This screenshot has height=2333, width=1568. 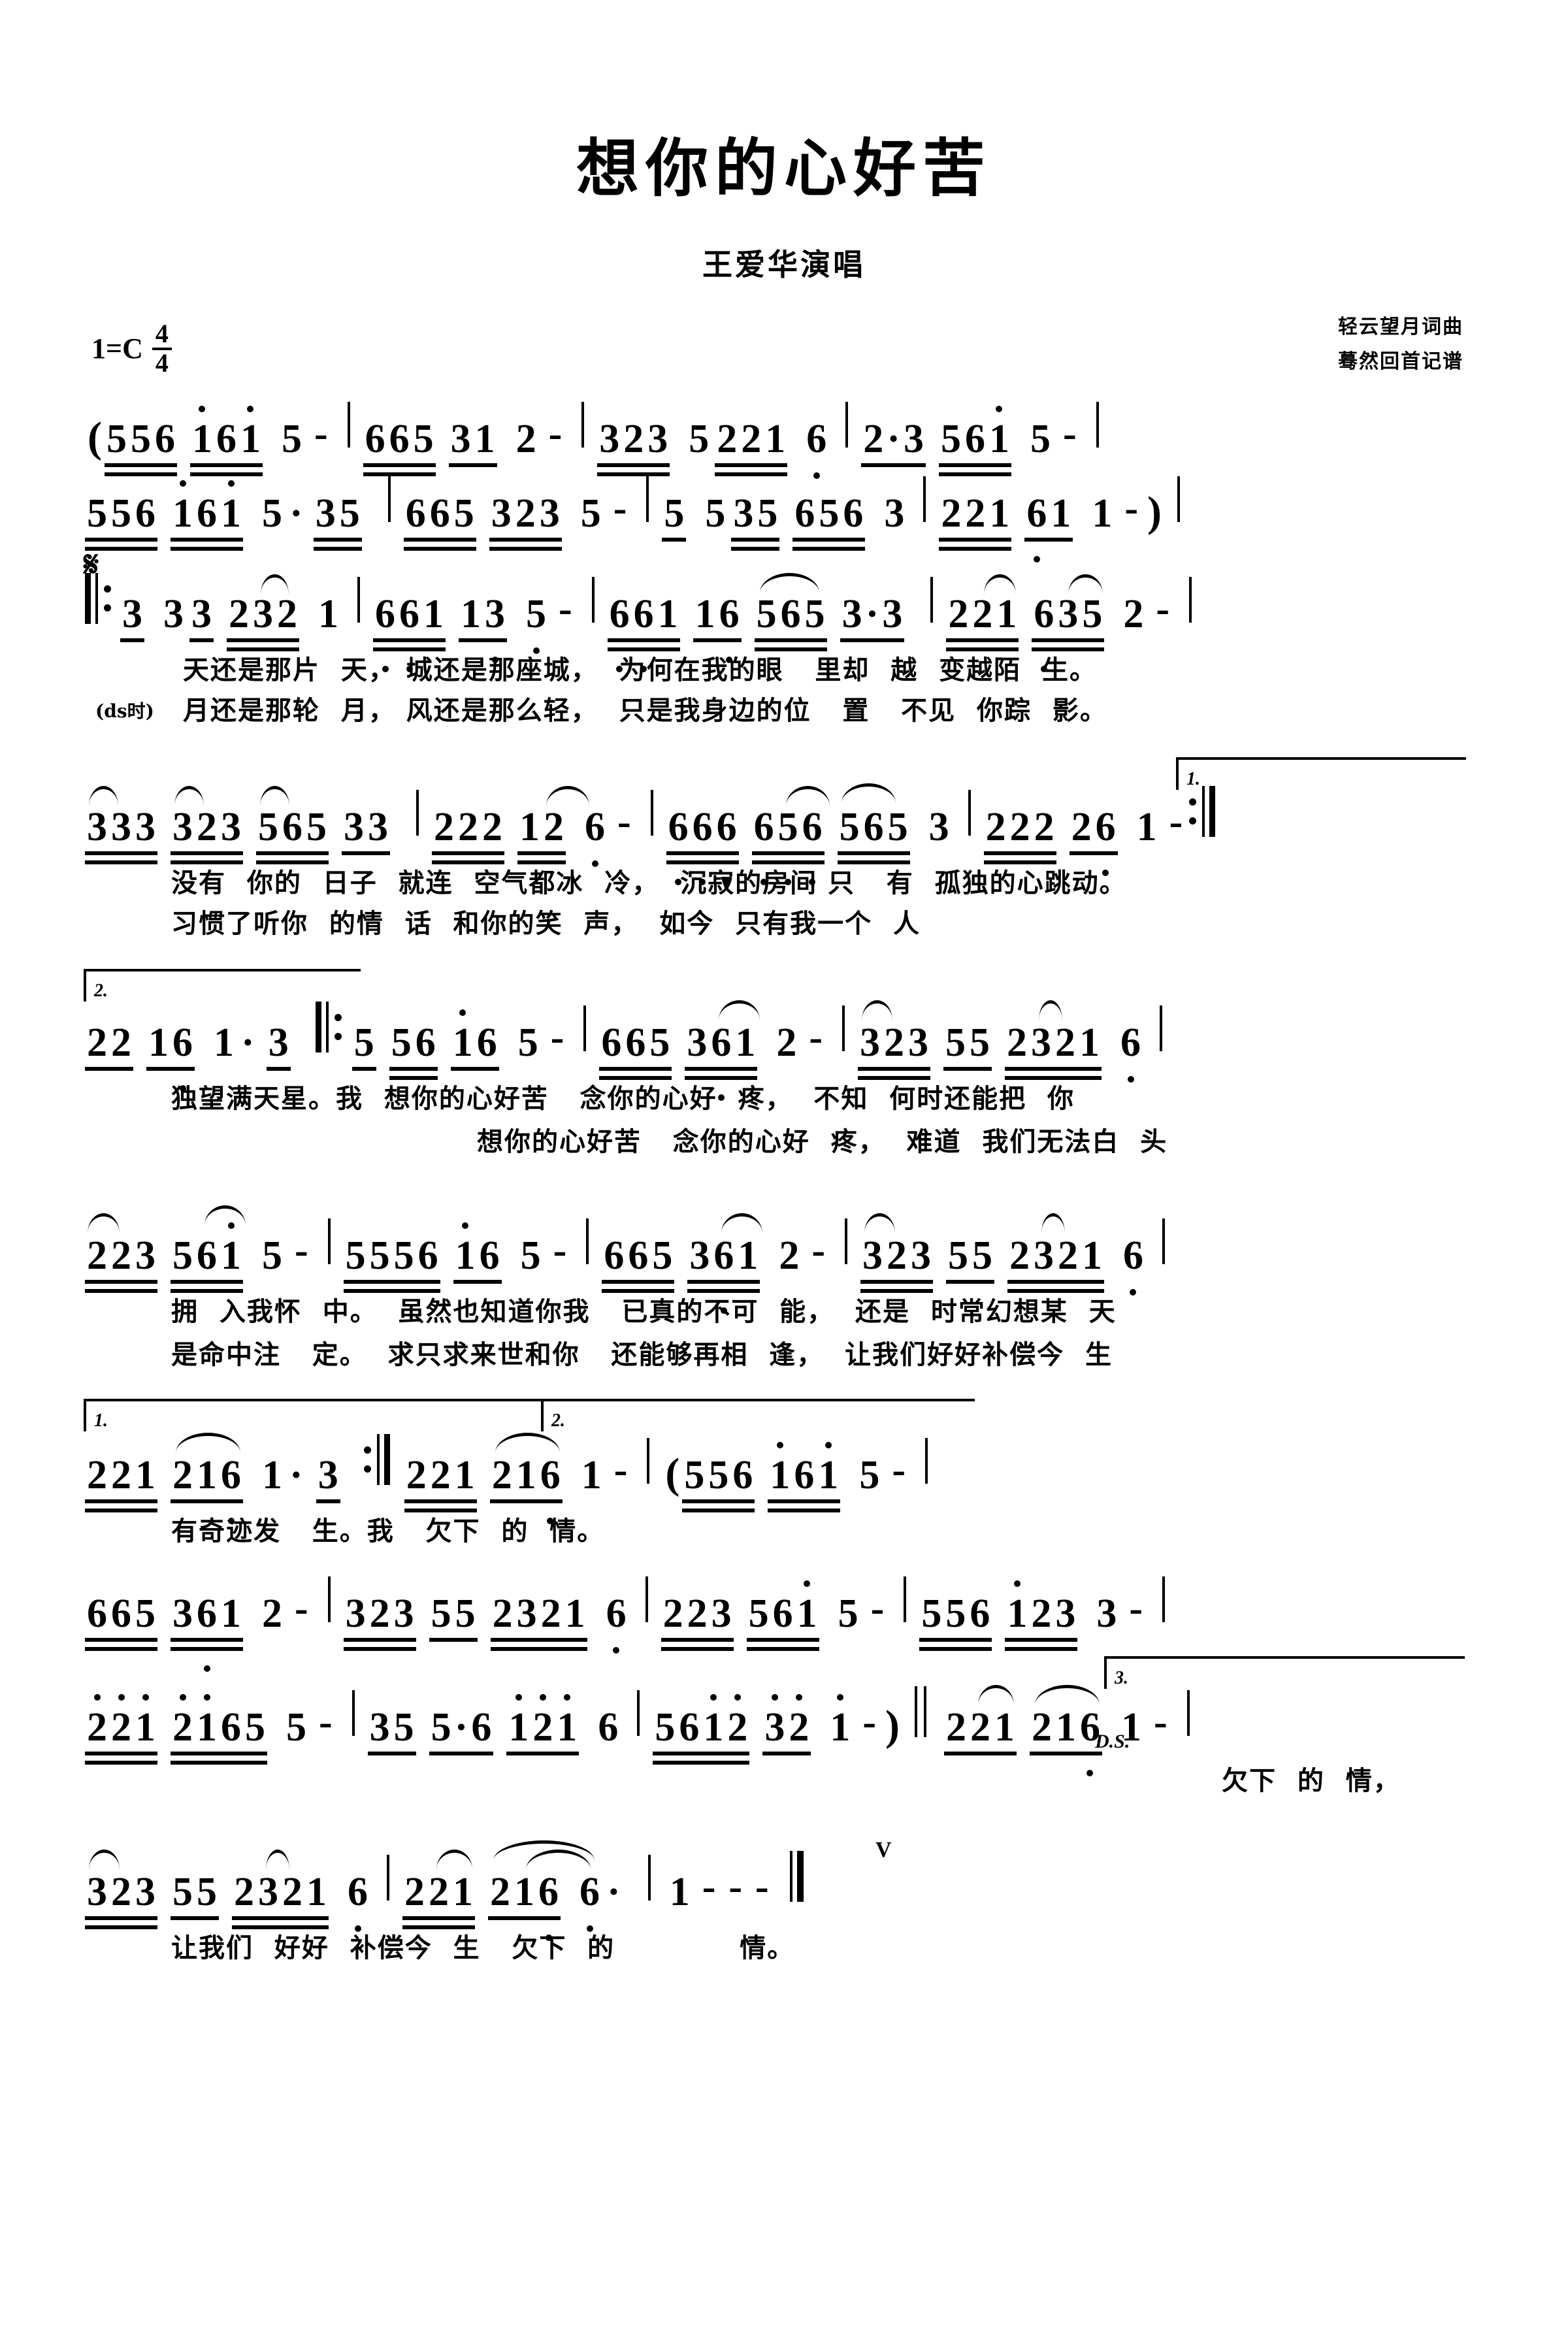 I want to click on lyric-row-1: 让我们 好好 补偿今 生 欠下 的 情。, so click(x=784, y=1947).